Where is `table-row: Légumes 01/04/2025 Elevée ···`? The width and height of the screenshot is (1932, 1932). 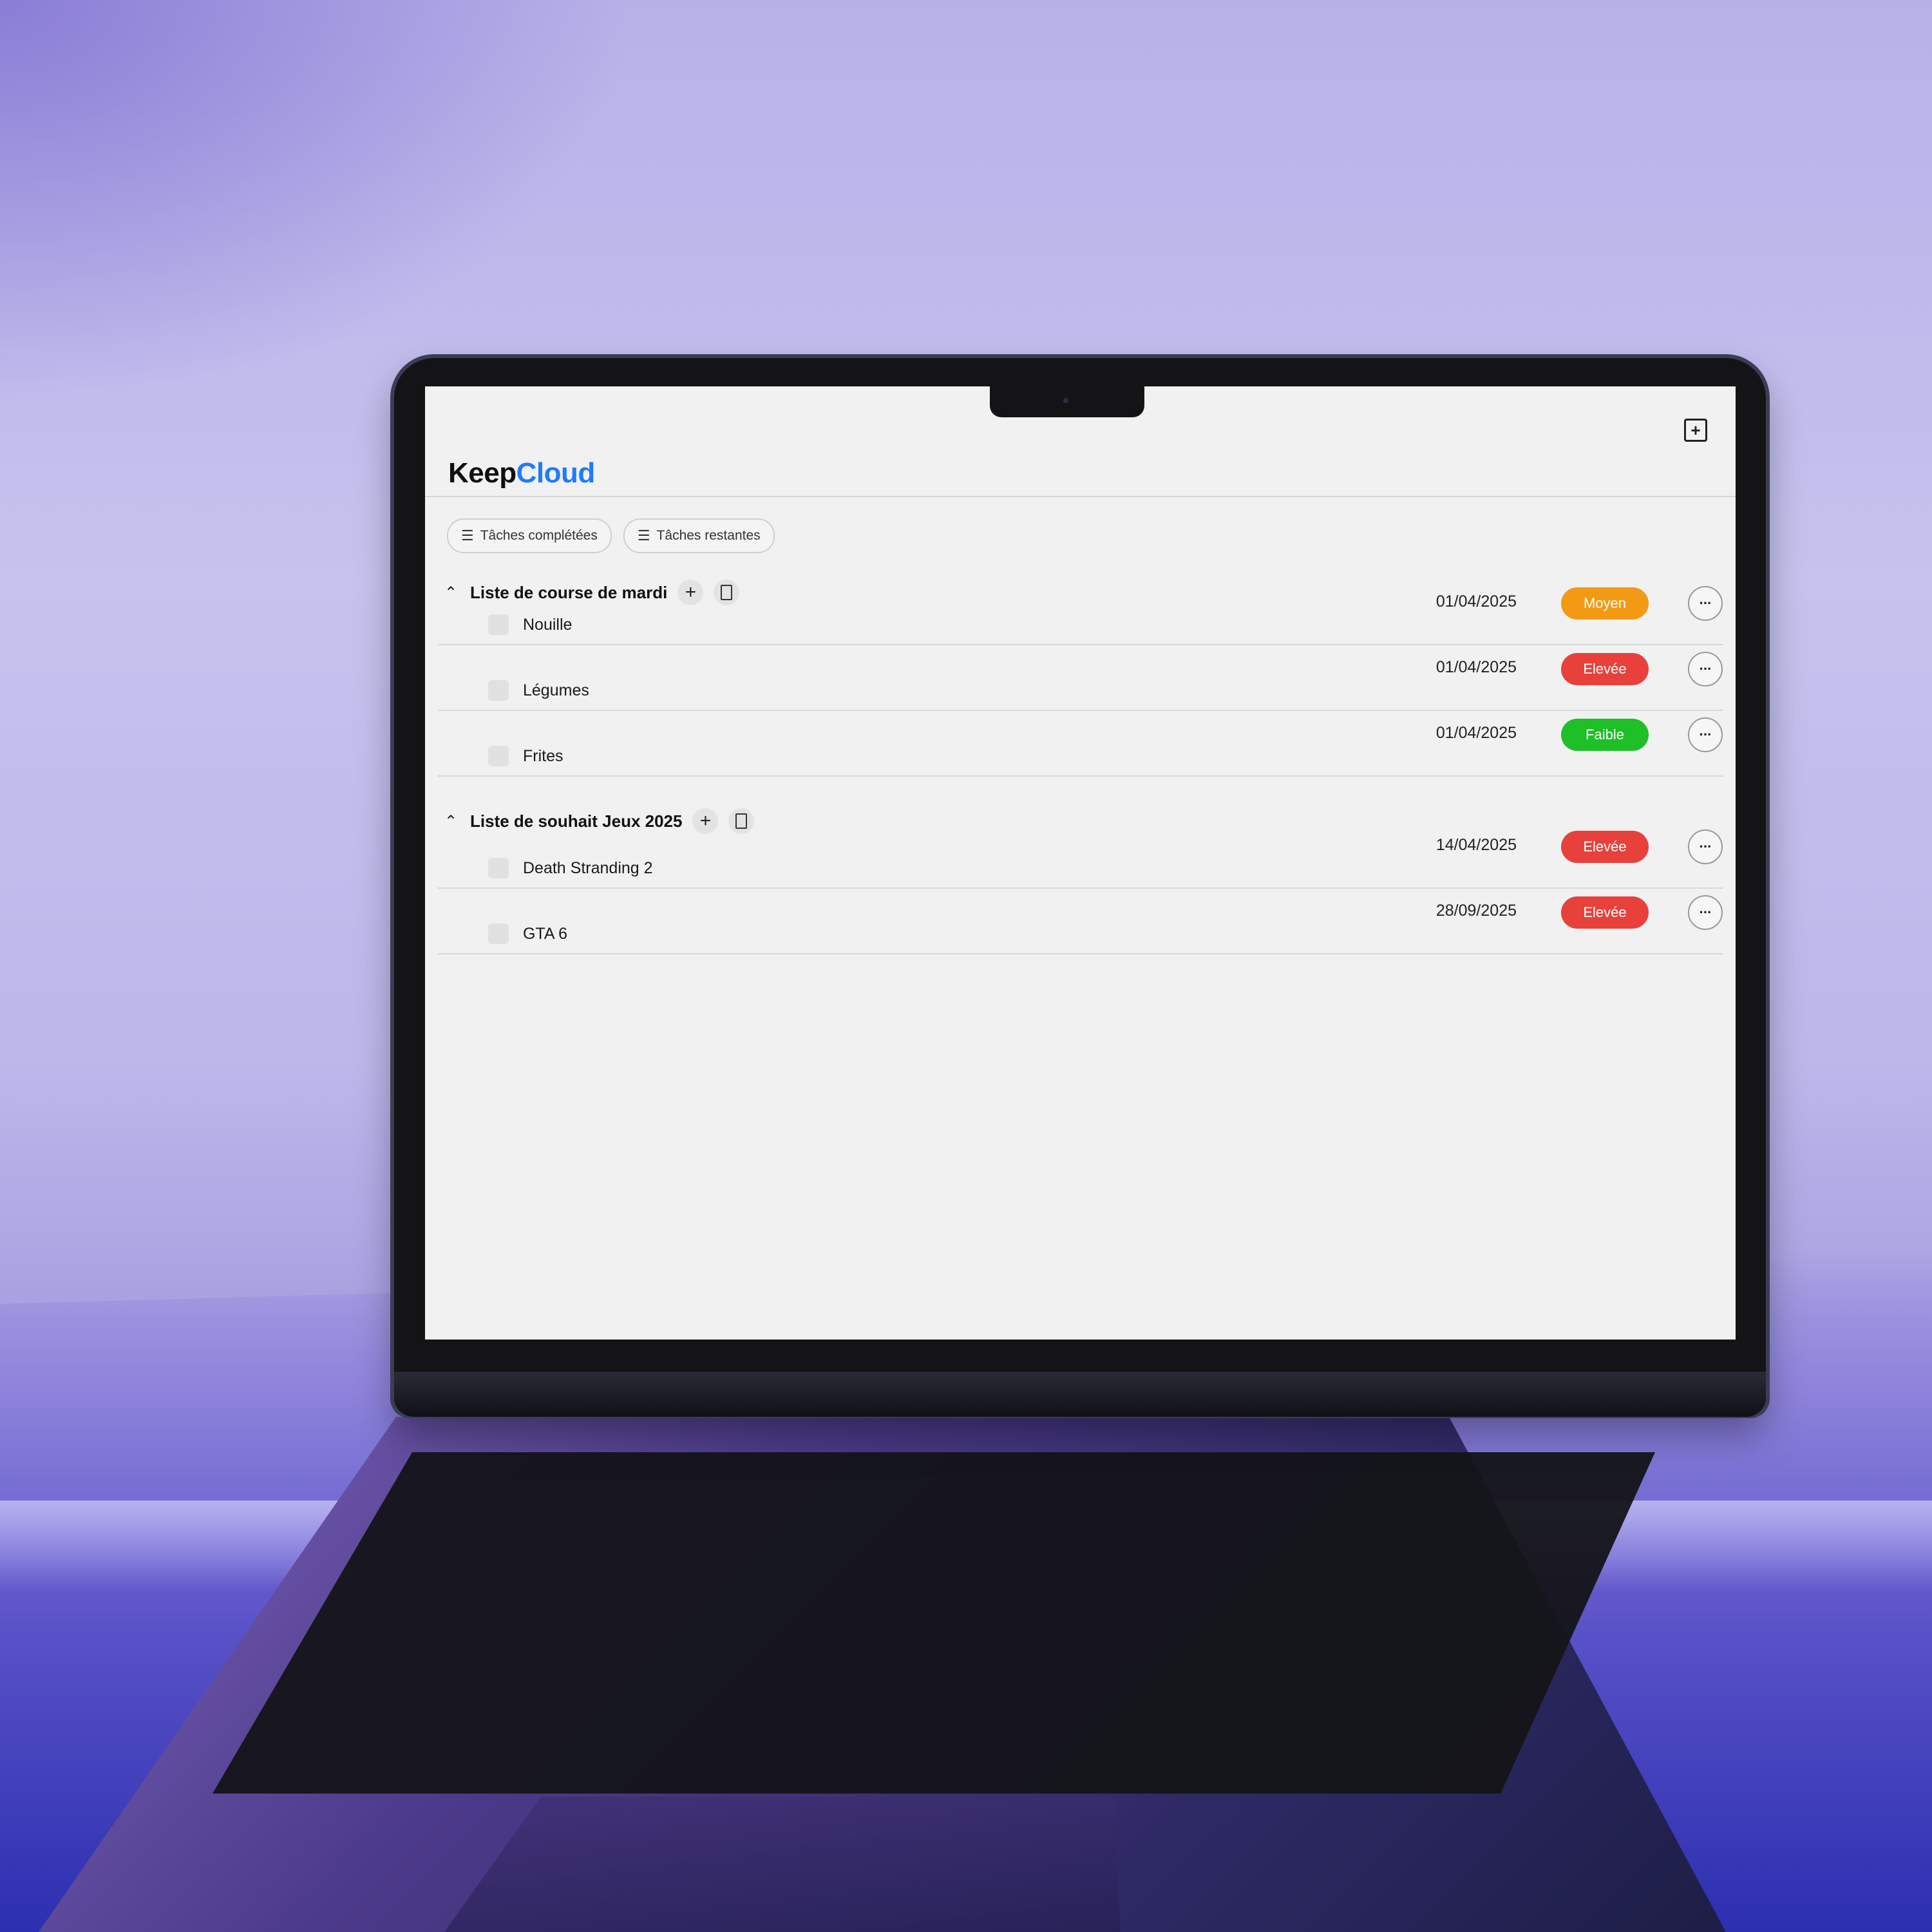 table-row: Légumes 01/04/2025 Elevée ··· is located at coordinates (1080, 678).